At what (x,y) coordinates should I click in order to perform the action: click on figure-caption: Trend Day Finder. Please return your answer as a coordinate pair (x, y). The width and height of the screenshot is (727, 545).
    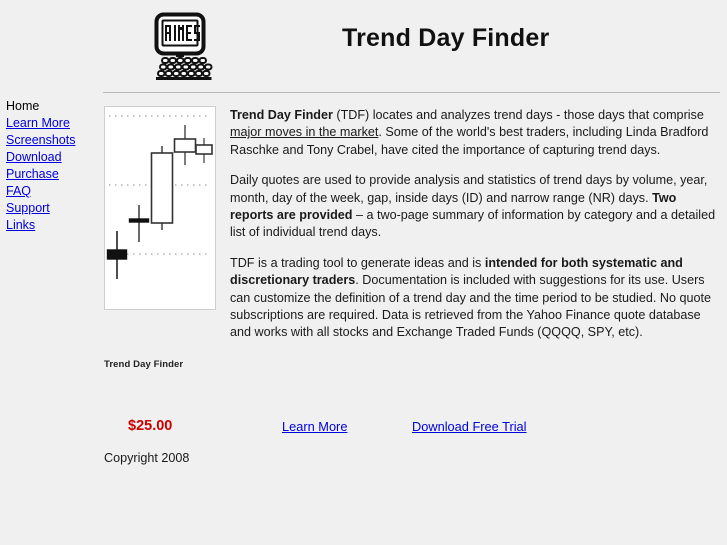
    Looking at the image, I should click on (144, 364).